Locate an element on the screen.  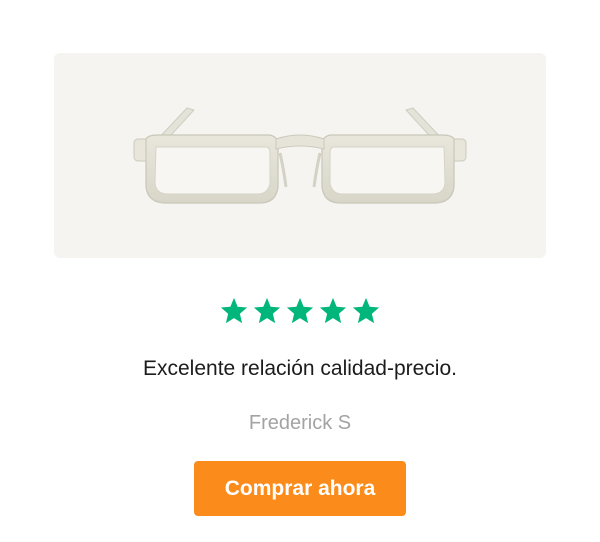
reviewer-name: Frederick S is located at coordinates (300, 423).